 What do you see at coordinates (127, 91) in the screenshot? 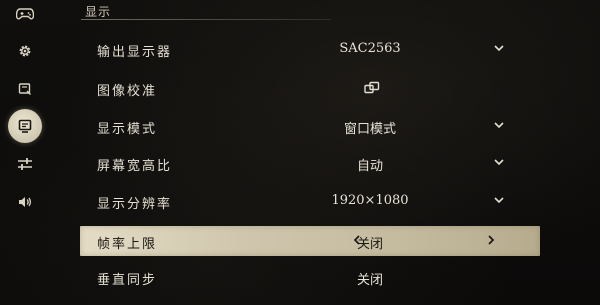
I see `setting-label: 图像校准` at bounding box center [127, 91].